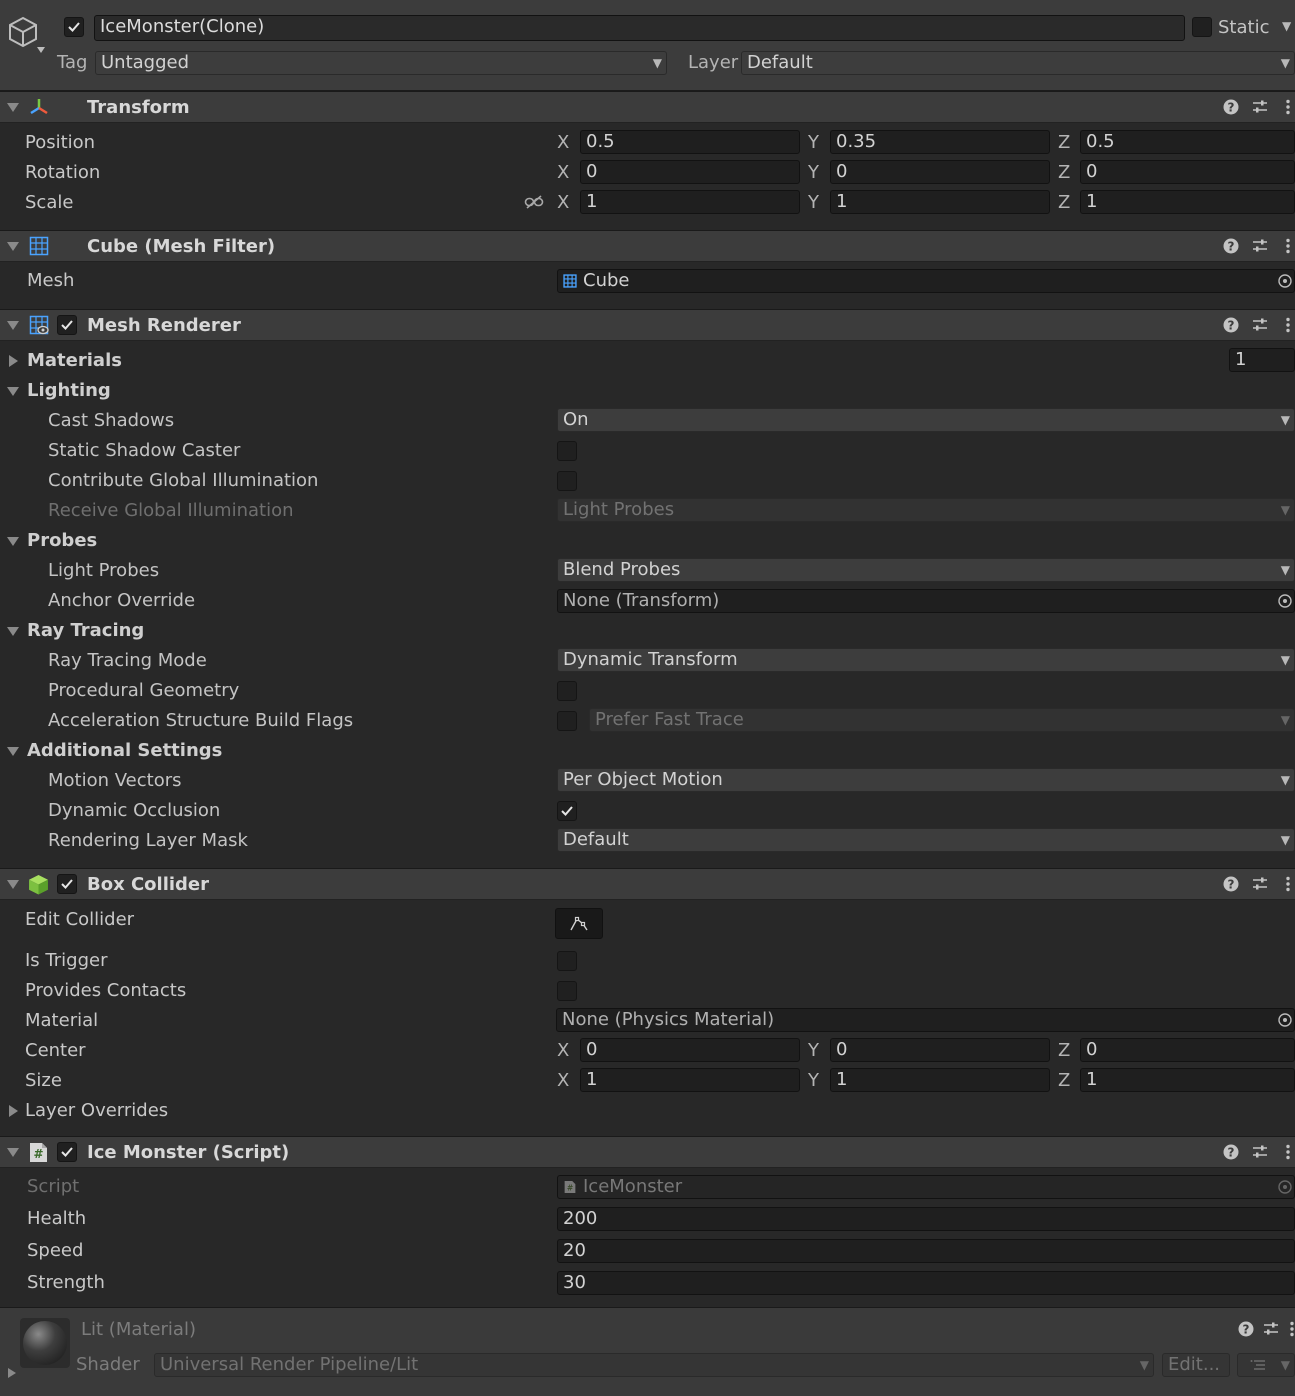 The width and height of the screenshot is (1295, 1396). What do you see at coordinates (567, 451) in the screenshot?
I see `static-shadow-caster-checkbox` at bounding box center [567, 451].